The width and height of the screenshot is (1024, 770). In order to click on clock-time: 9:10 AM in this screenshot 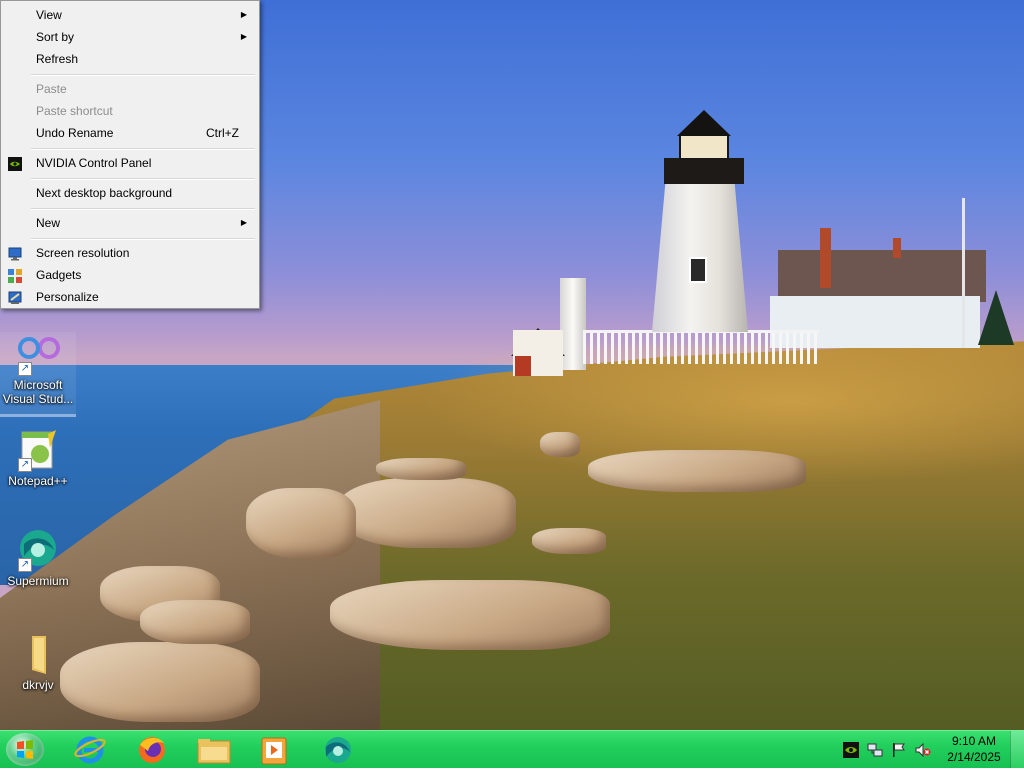, I will do `click(974, 741)`.